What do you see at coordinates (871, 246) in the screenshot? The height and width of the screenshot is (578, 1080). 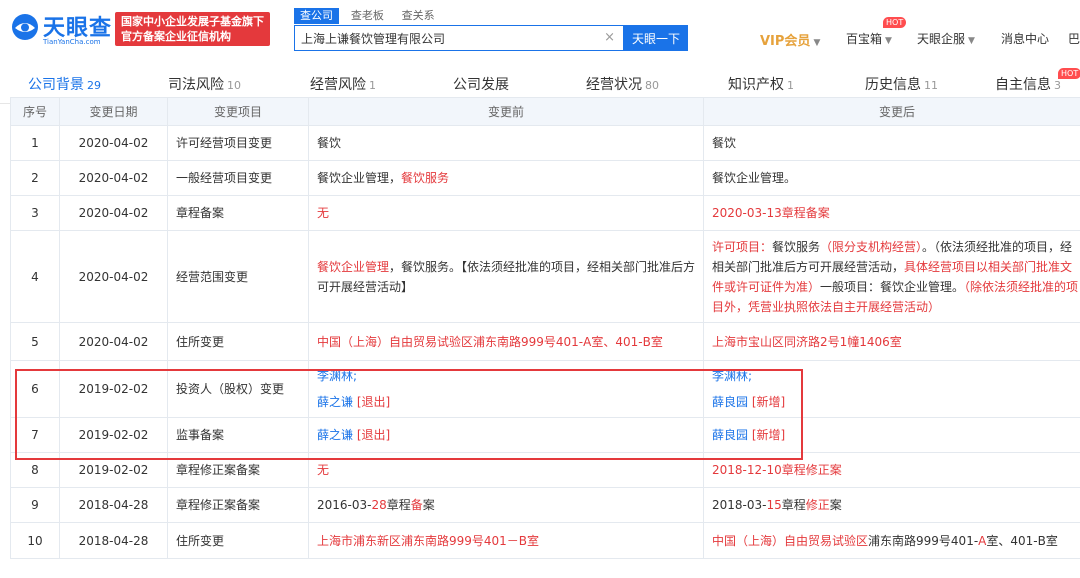 I see `text-segment: （限分支机构经营）` at bounding box center [871, 246].